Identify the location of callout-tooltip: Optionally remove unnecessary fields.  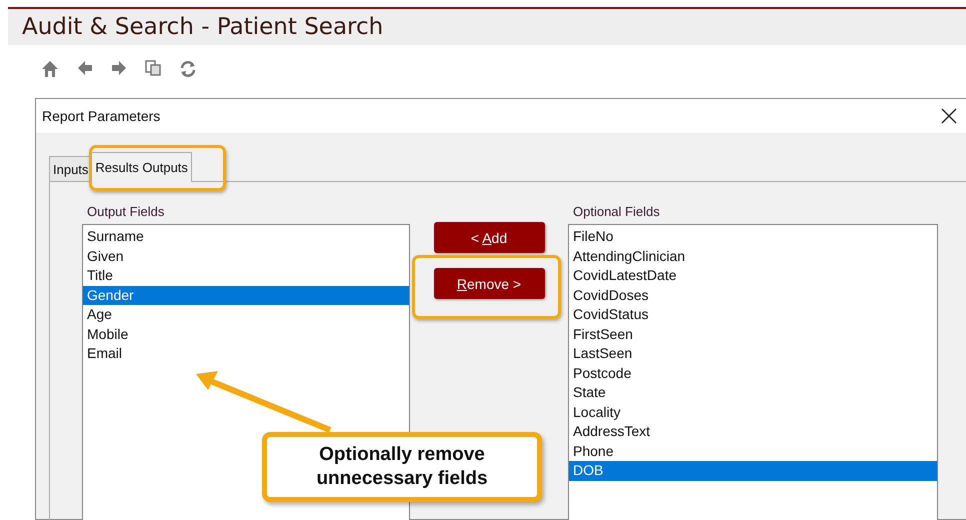
(402, 467).